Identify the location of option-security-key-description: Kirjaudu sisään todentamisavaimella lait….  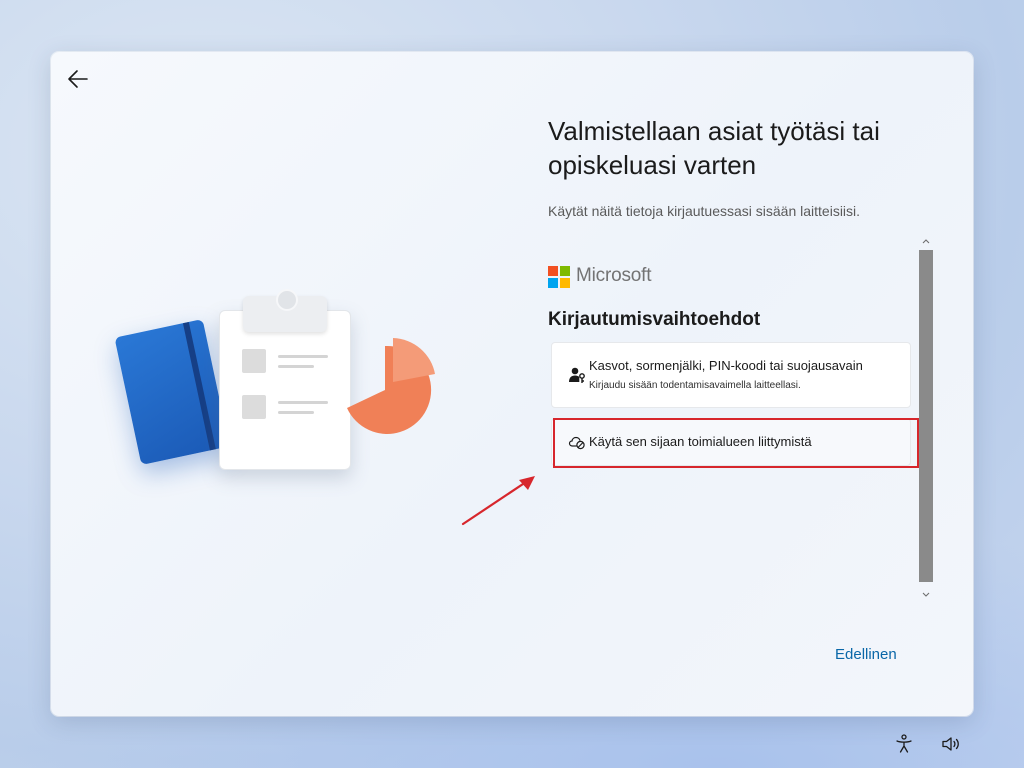
(695, 385).